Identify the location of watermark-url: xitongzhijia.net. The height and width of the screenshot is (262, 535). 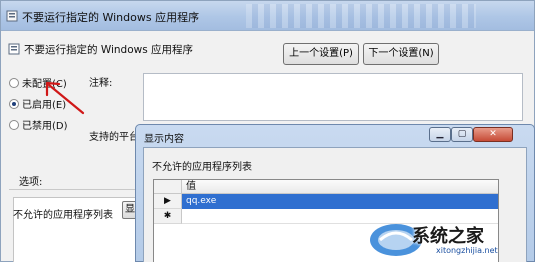
(467, 250).